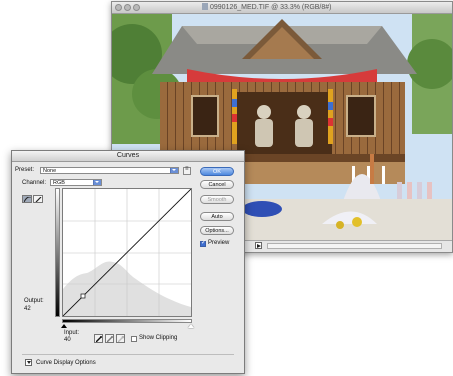 The image size is (453, 376). What do you see at coordinates (83, 296) in the screenshot?
I see `curve-control-point` at bounding box center [83, 296].